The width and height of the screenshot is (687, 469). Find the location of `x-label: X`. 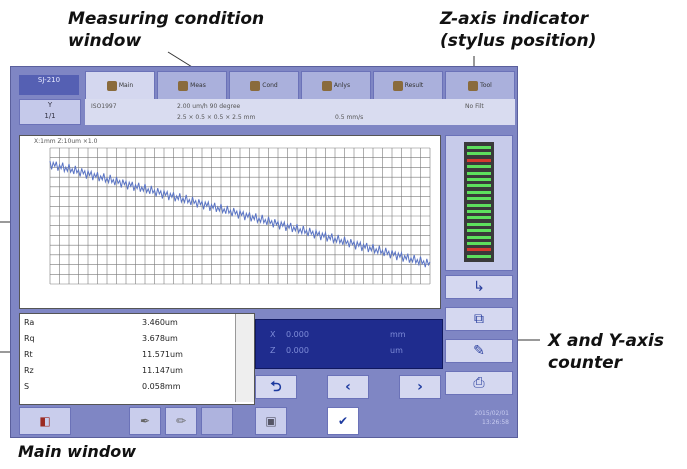

x-label: X is located at coordinates (273, 334).